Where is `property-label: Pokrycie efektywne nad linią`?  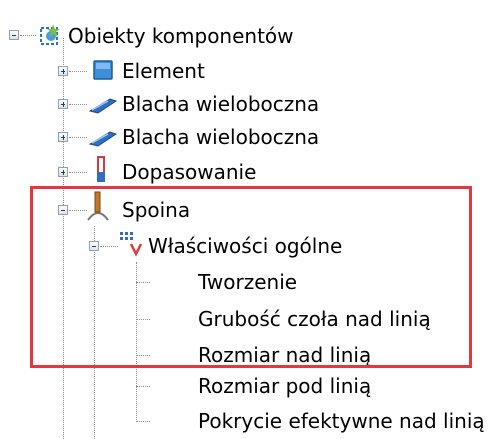
property-label: Pokrycie efektywne nad linią is located at coordinates (341, 421).